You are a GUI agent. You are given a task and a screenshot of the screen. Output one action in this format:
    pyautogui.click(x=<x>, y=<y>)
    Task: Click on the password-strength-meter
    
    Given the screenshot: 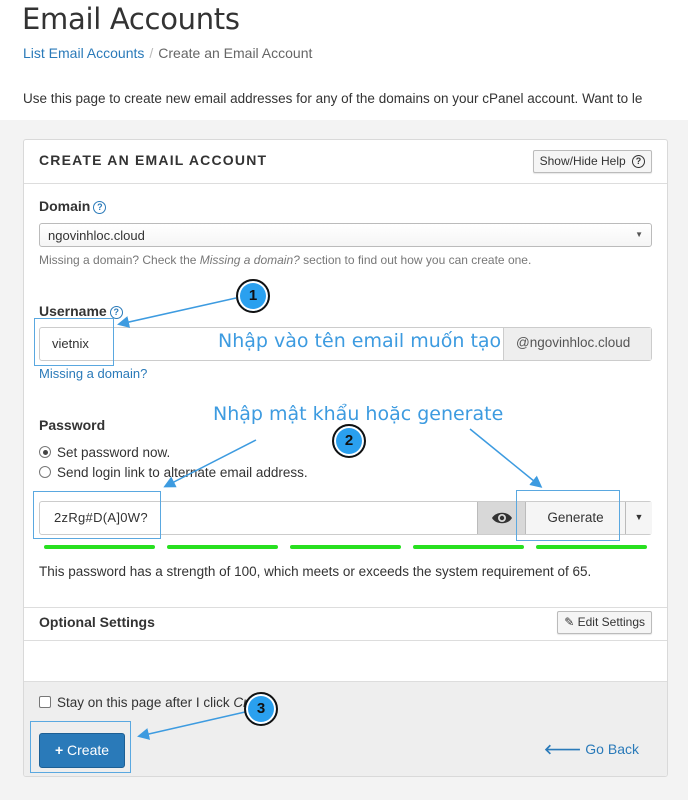 What is the action you would take?
    pyautogui.click(x=346, y=547)
    